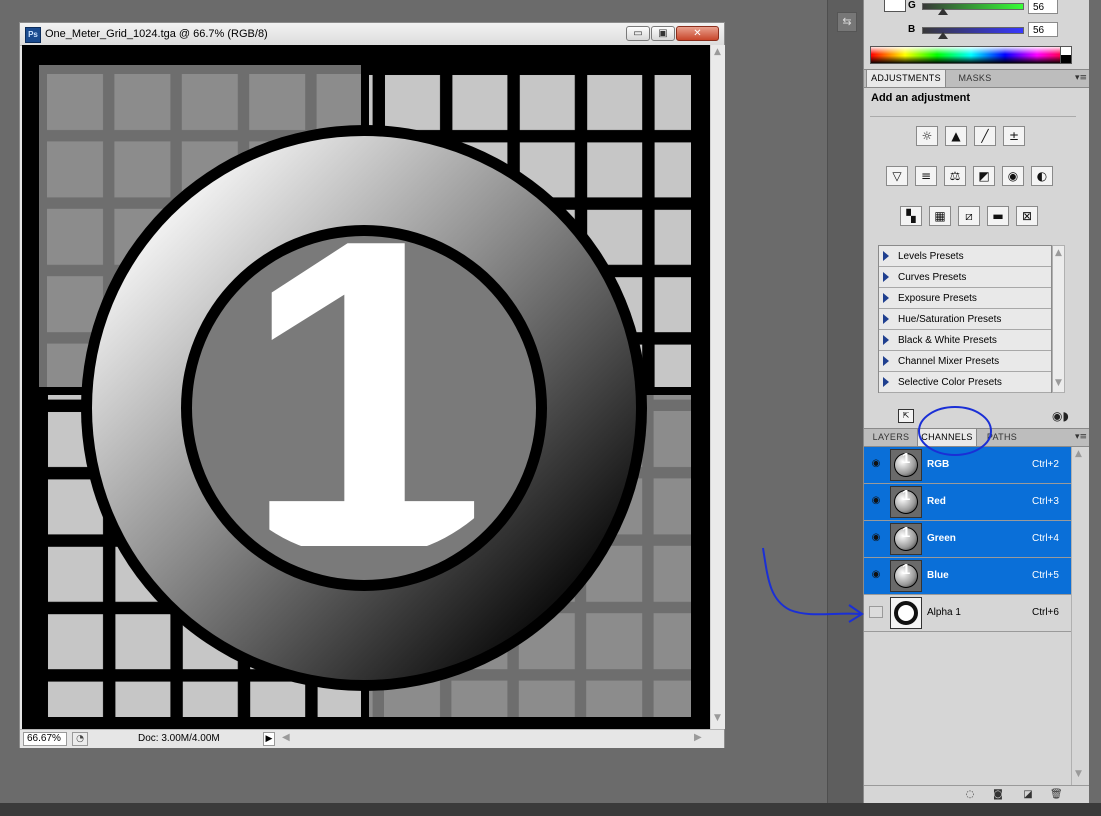 The image size is (1101, 816). I want to click on scroll-left-icon: ◀, so click(286, 737).